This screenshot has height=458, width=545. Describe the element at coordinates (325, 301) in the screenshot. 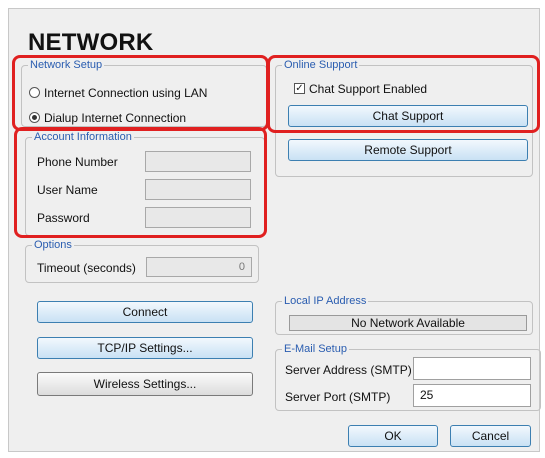

I see `local-ip-legend: Local IP Address` at that location.